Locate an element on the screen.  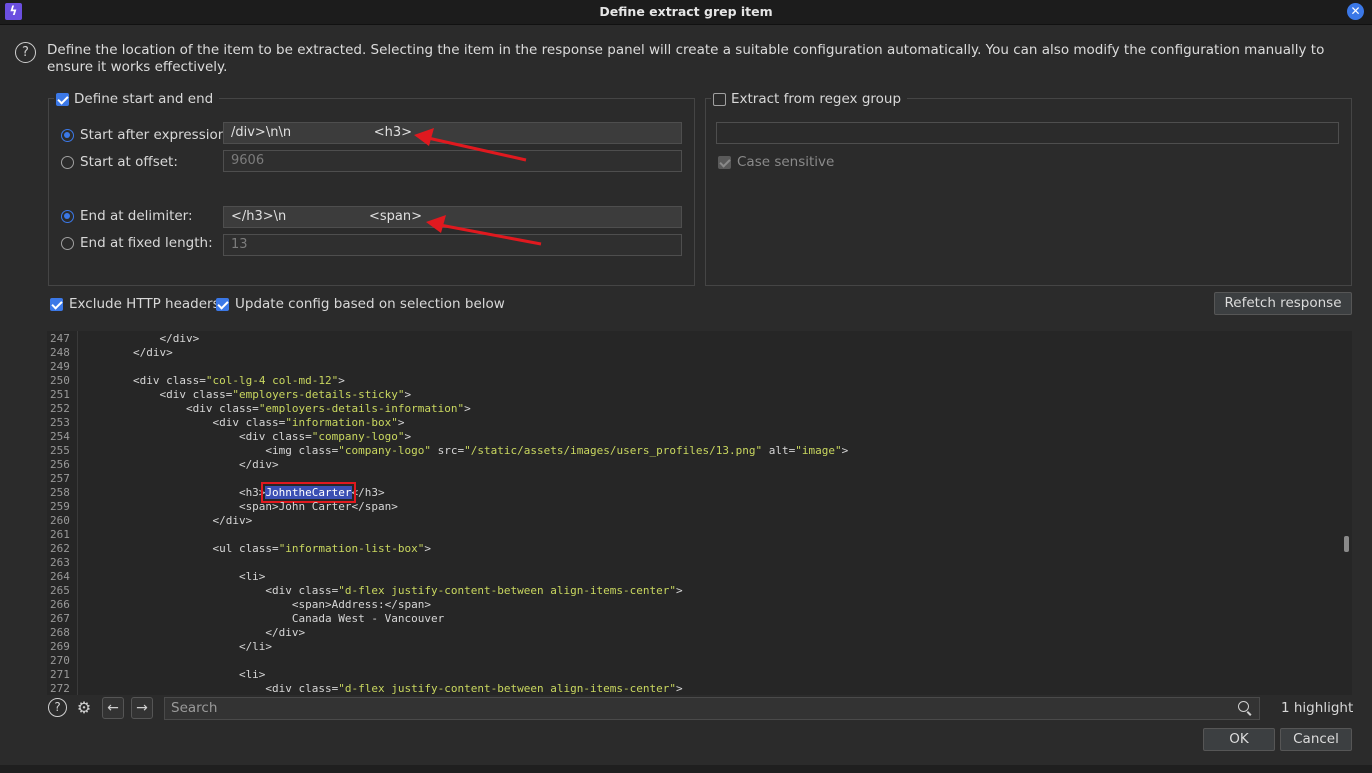
line-number: 249 is located at coordinates (60, 366).